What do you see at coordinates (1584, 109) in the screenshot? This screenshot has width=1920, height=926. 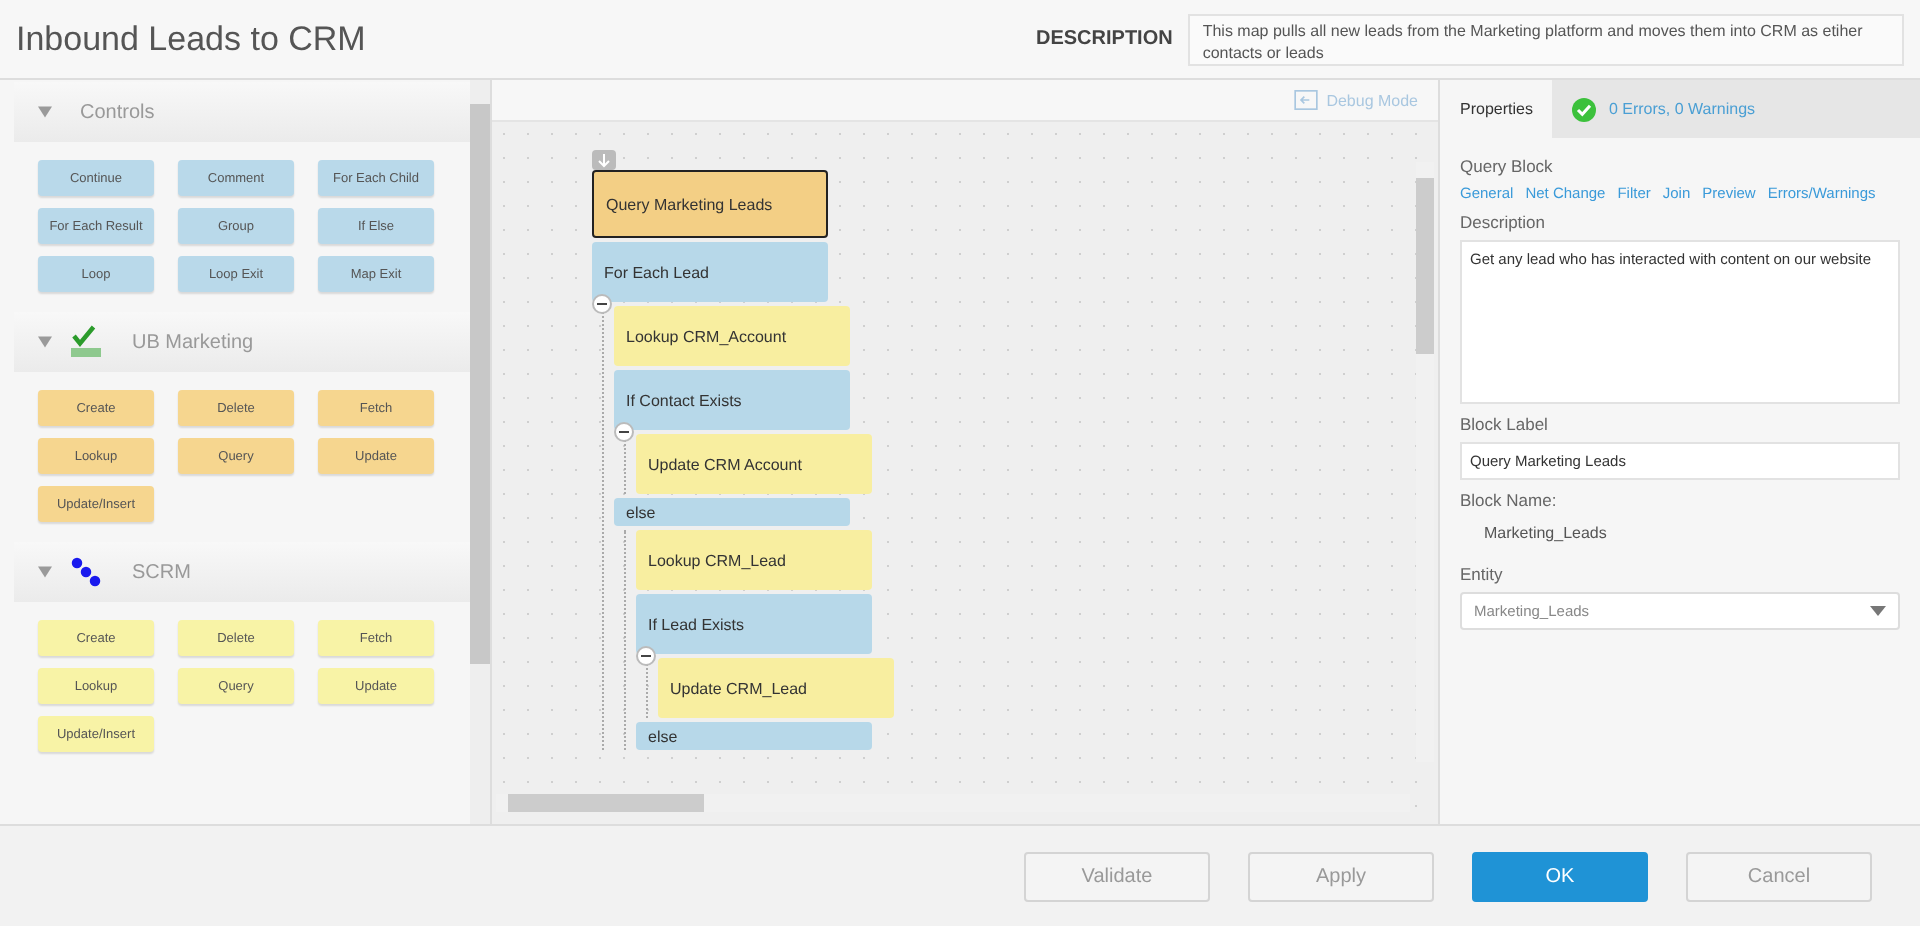 I see `check-icon` at bounding box center [1584, 109].